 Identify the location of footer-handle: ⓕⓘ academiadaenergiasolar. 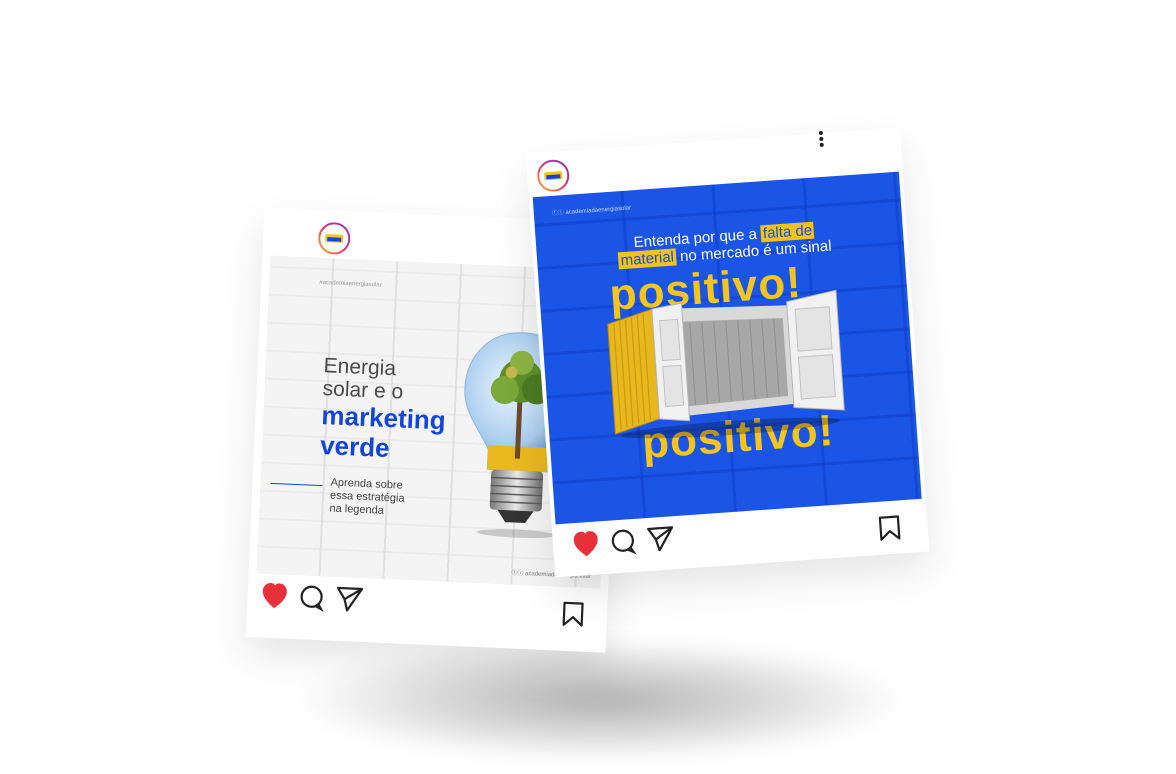
(591, 211).